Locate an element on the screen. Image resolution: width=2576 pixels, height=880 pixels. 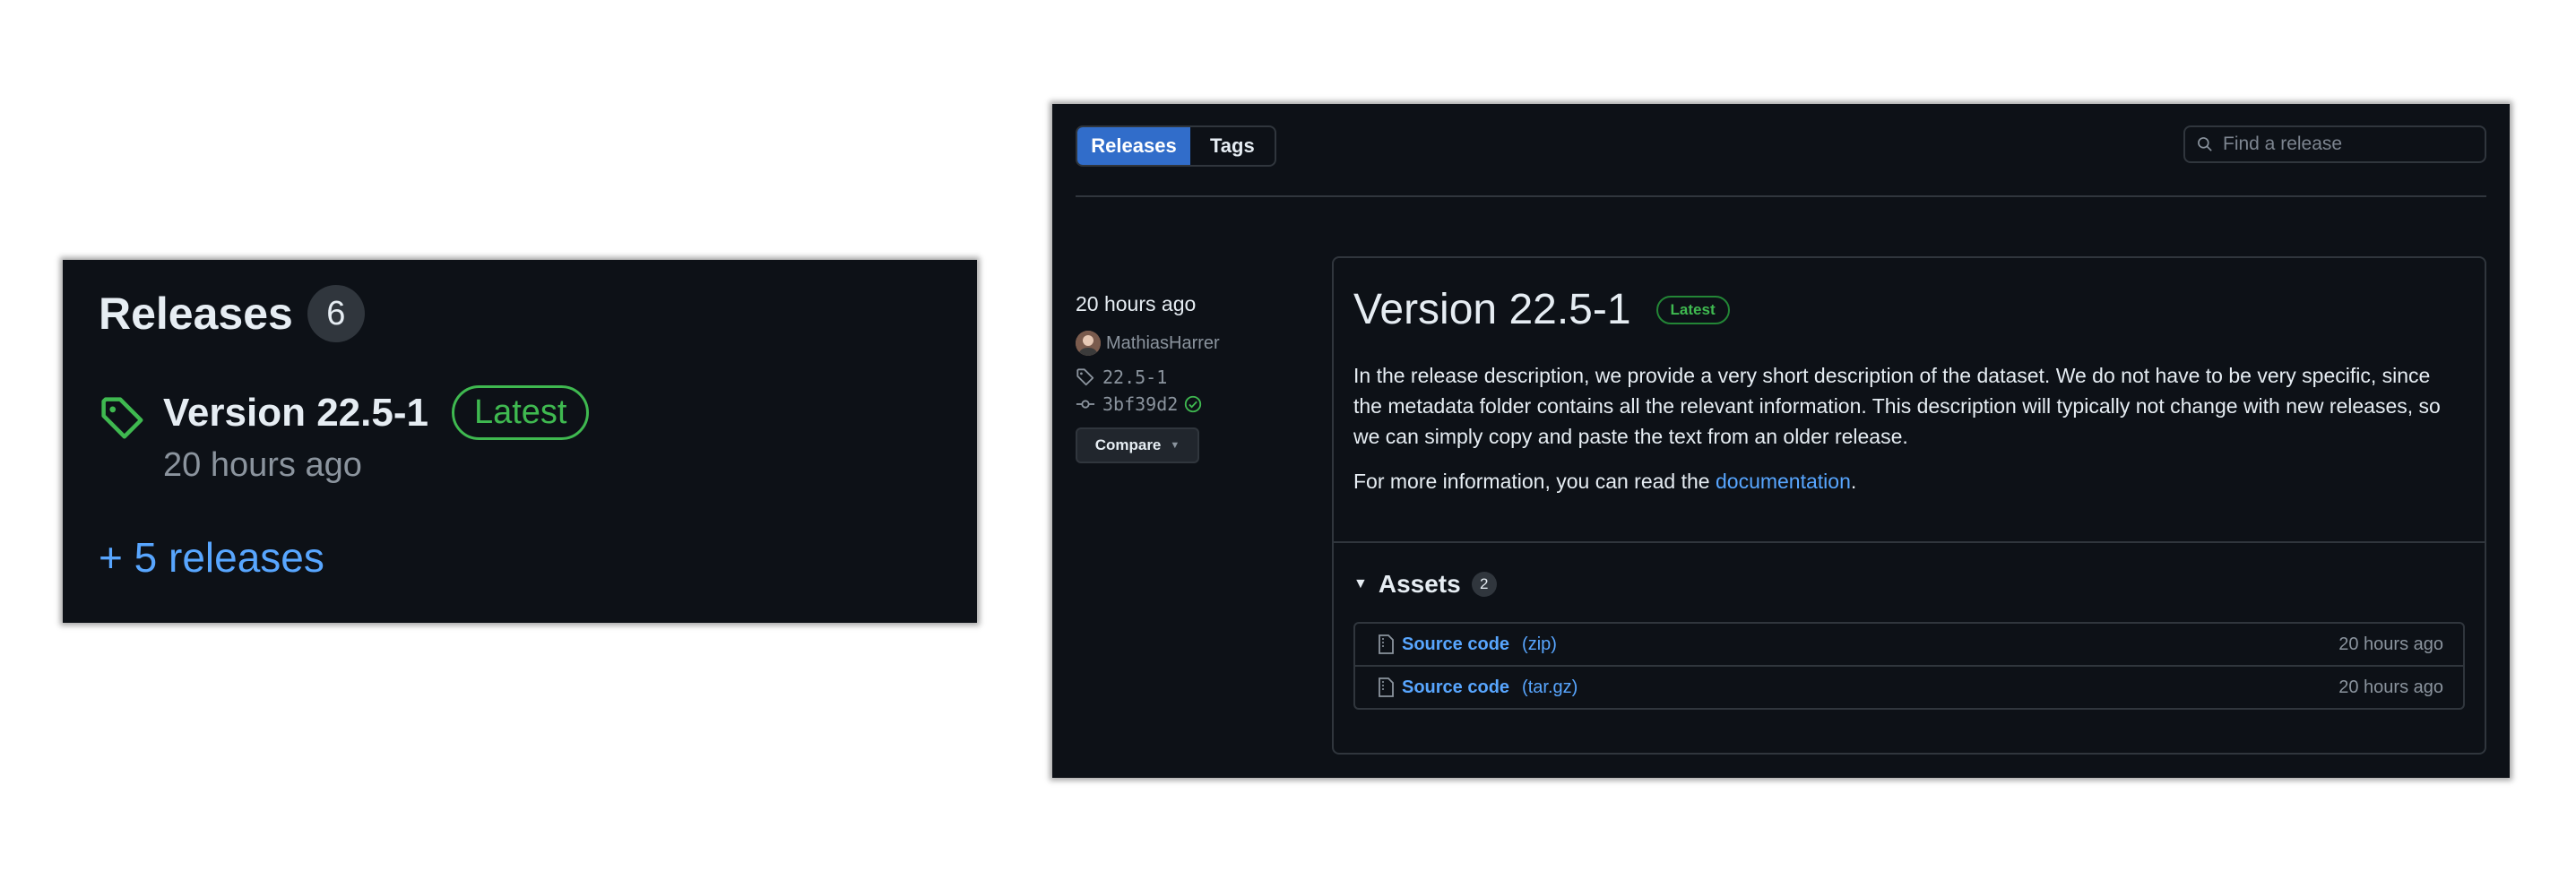
releases-tags-switcher: Releases Tags is located at coordinates (1176, 146).